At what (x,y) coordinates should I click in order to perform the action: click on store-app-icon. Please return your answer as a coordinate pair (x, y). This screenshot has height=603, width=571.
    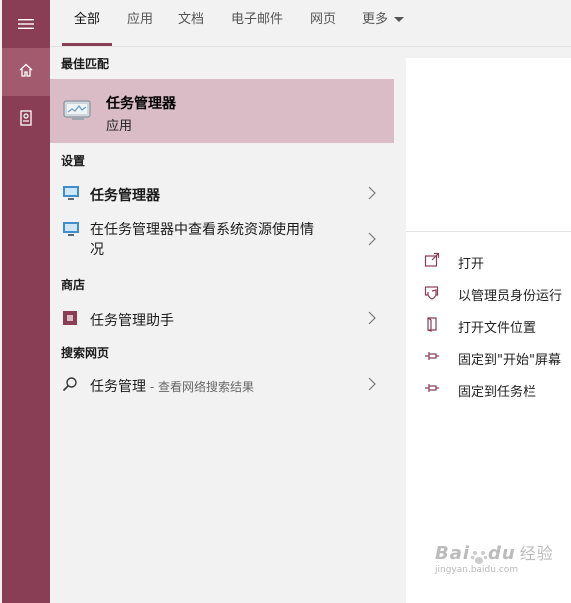
    Looking at the image, I should click on (70, 320).